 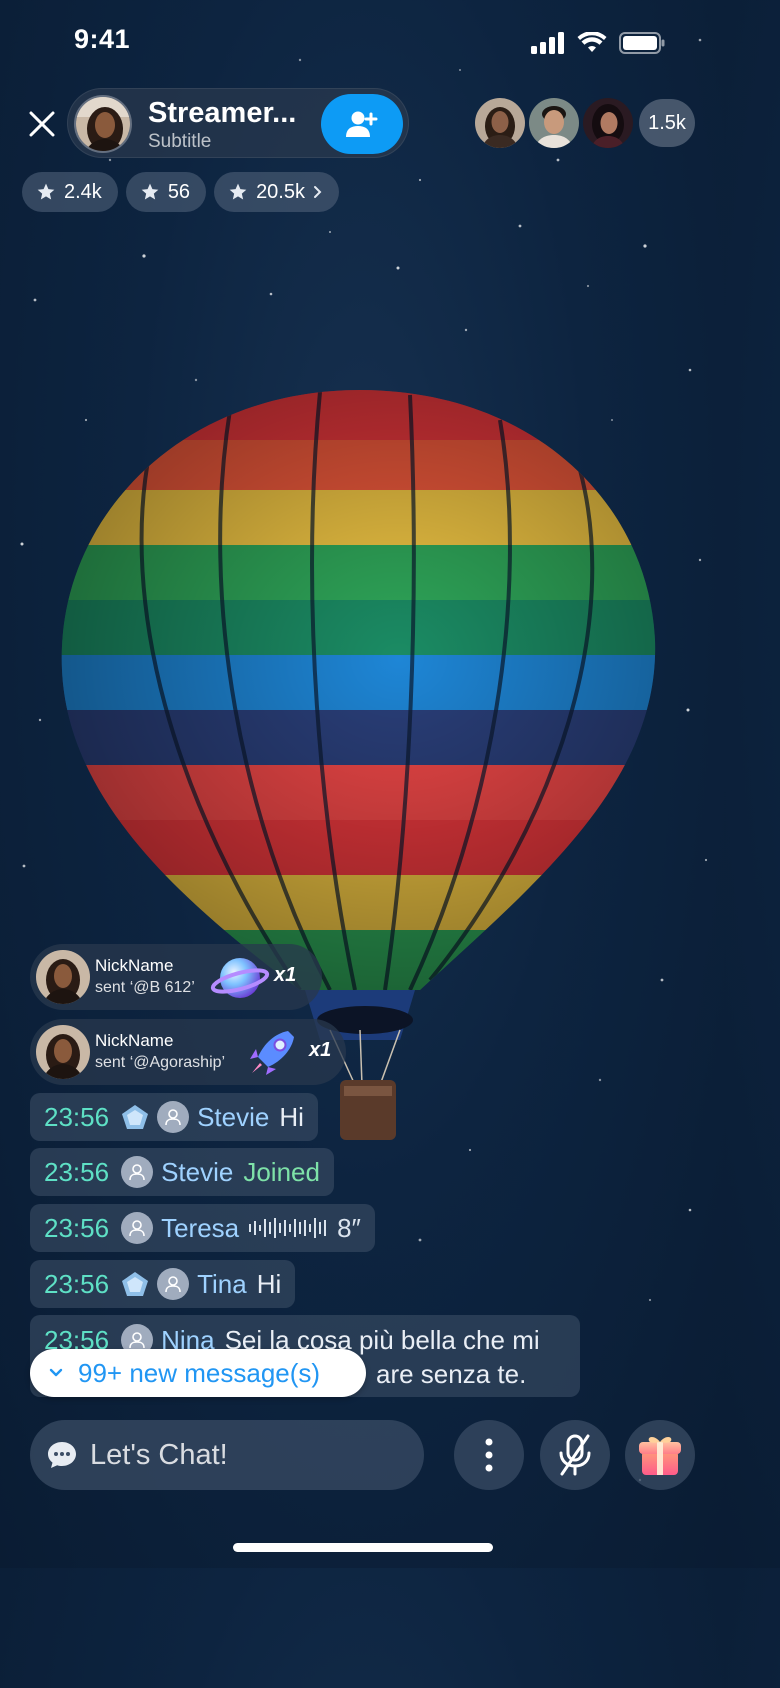 I want to click on voice-message: 8″, so click(x=305, y=1228).